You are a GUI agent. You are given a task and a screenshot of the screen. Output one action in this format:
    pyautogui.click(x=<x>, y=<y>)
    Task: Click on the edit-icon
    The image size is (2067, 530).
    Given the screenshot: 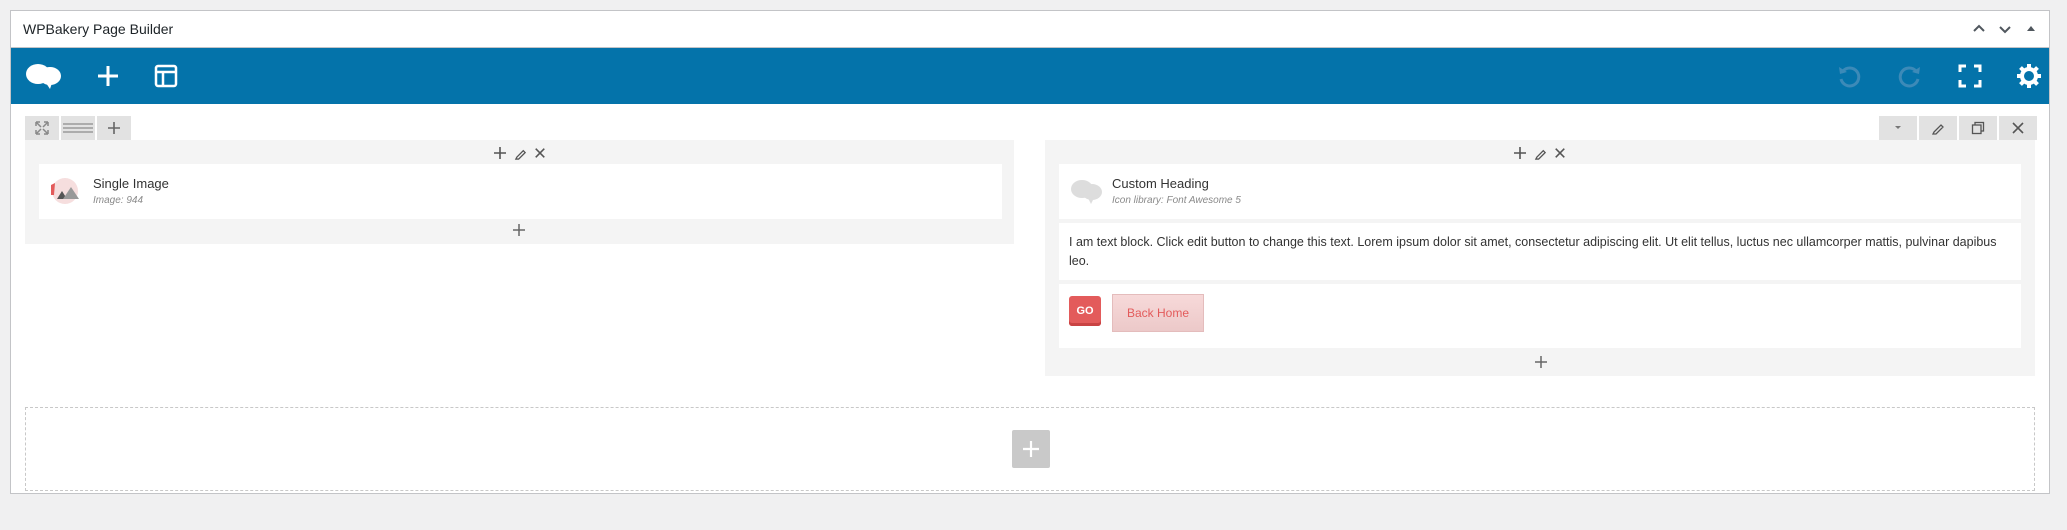 What is the action you would take?
    pyautogui.click(x=1938, y=128)
    